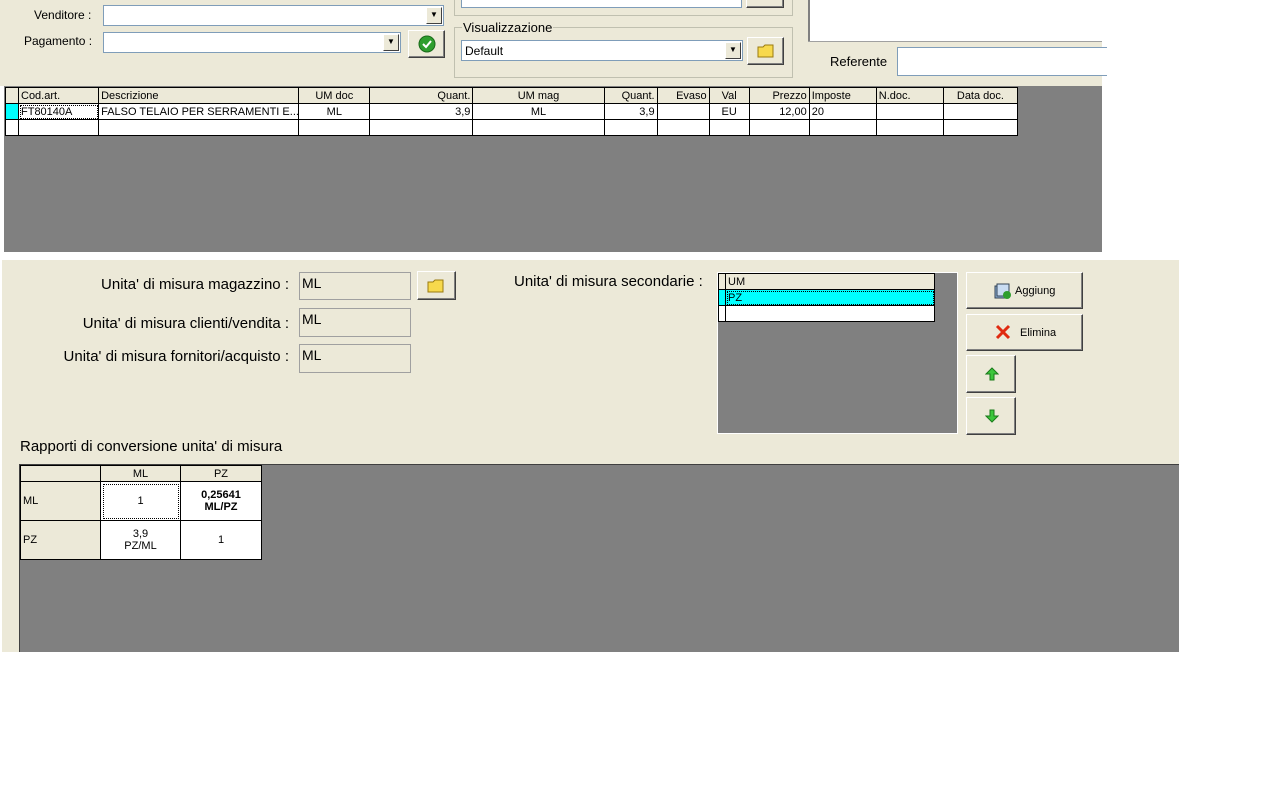 The image size is (1280, 800). Describe the element at coordinates (729, 95) in the screenshot. I see `col-header: Val` at that location.